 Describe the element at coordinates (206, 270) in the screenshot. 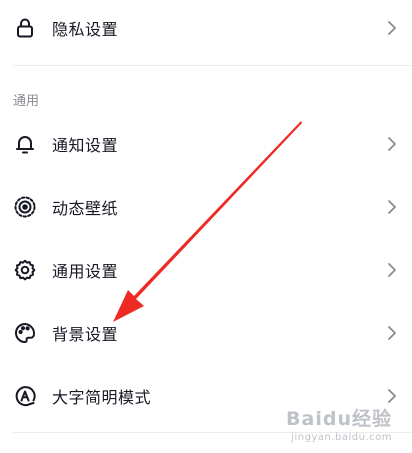

I see `settings-item-general: 通用设置` at that location.